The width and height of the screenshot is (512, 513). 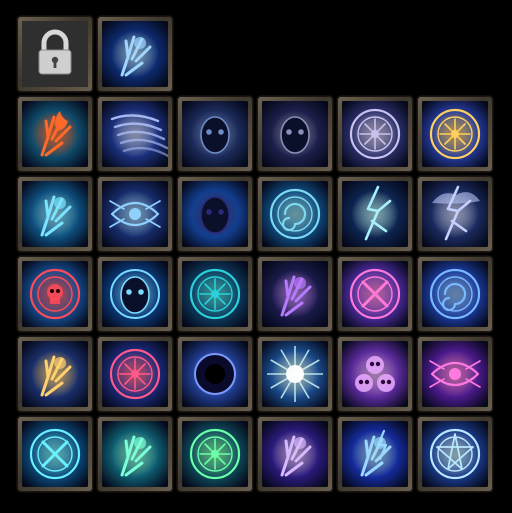 I want to click on whirlwind-icon, so click(x=135, y=134).